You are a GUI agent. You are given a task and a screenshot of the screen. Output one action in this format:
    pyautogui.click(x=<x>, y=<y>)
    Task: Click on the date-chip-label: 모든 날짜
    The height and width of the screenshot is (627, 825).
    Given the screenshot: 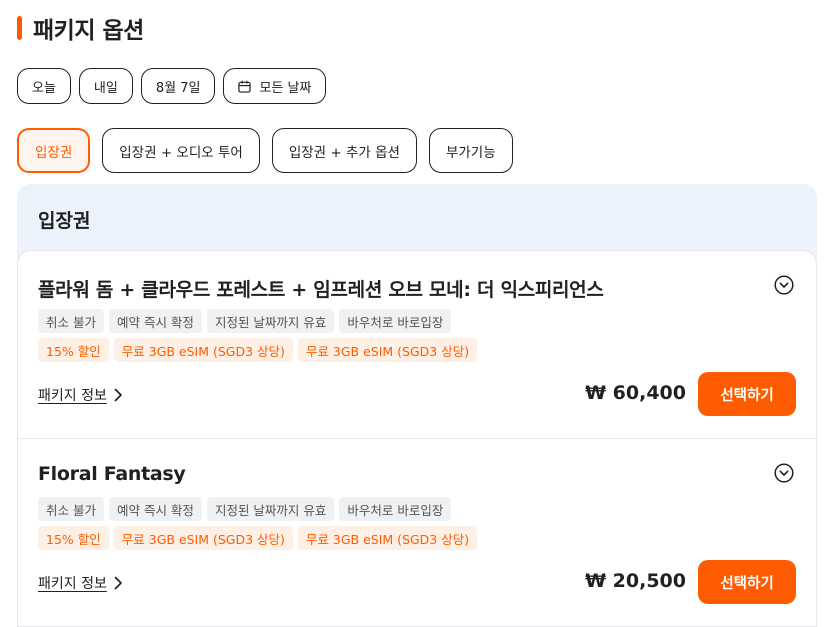 What is the action you would take?
    pyautogui.click(x=285, y=88)
    